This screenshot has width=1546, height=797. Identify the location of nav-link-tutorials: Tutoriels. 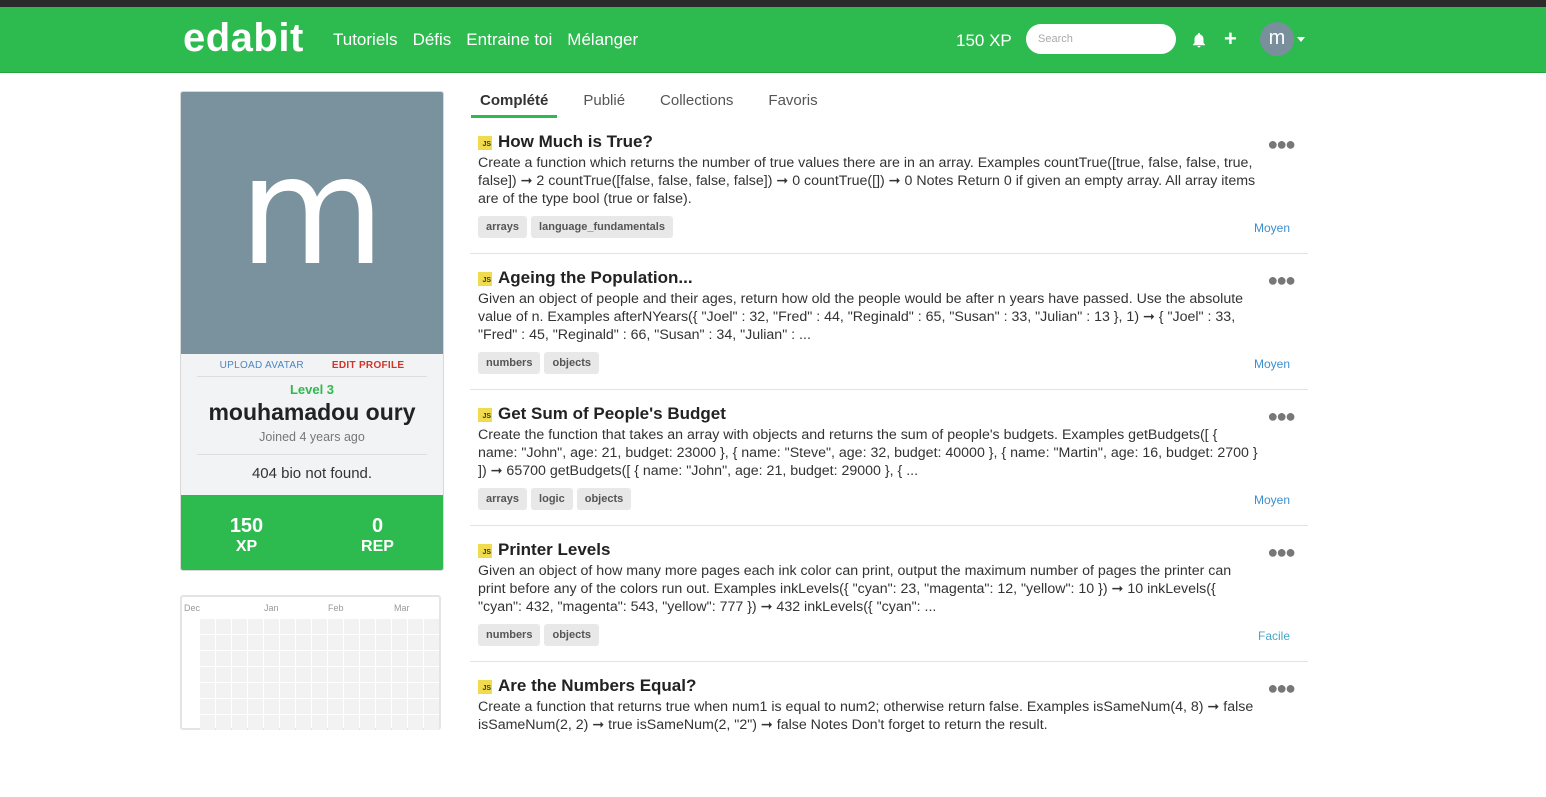
(365, 40).